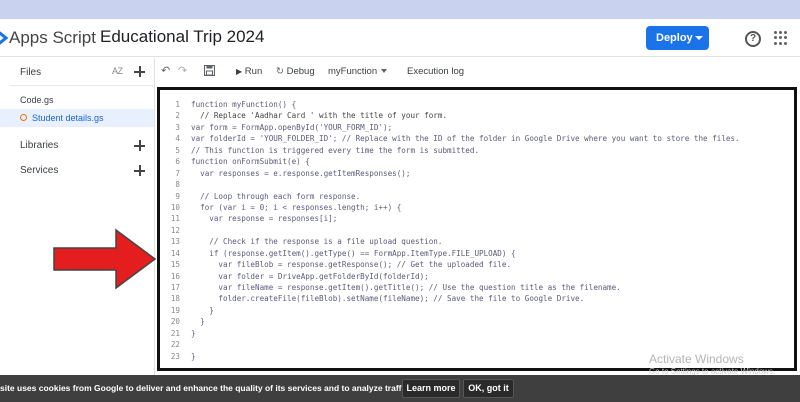 This screenshot has height=402, width=800. What do you see at coordinates (477, 218) in the screenshot?
I see `code-line: 11 var response = responses[i];` at bounding box center [477, 218].